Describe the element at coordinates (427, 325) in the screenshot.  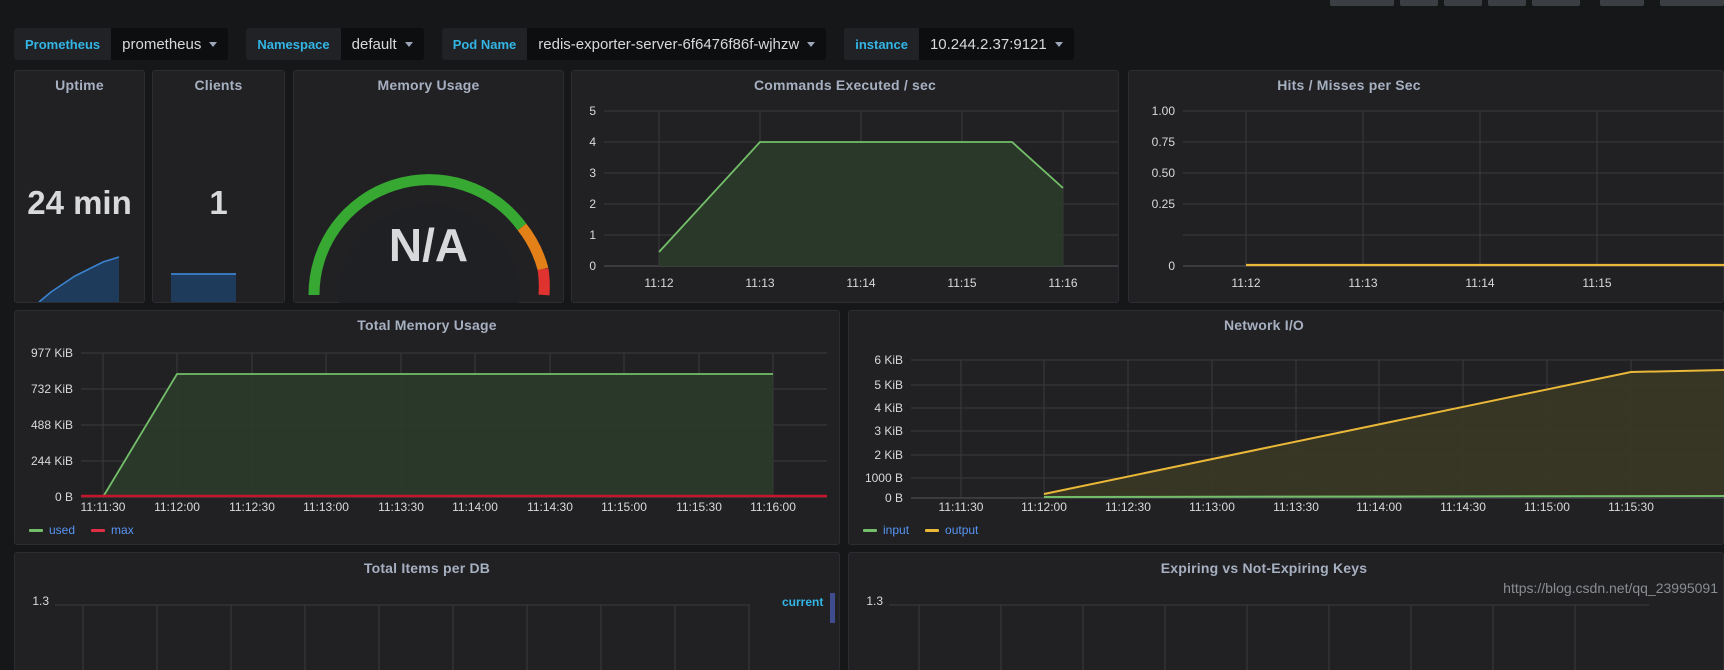
I see `panel-title-total-memory-usage: Total Memory Usage` at that location.